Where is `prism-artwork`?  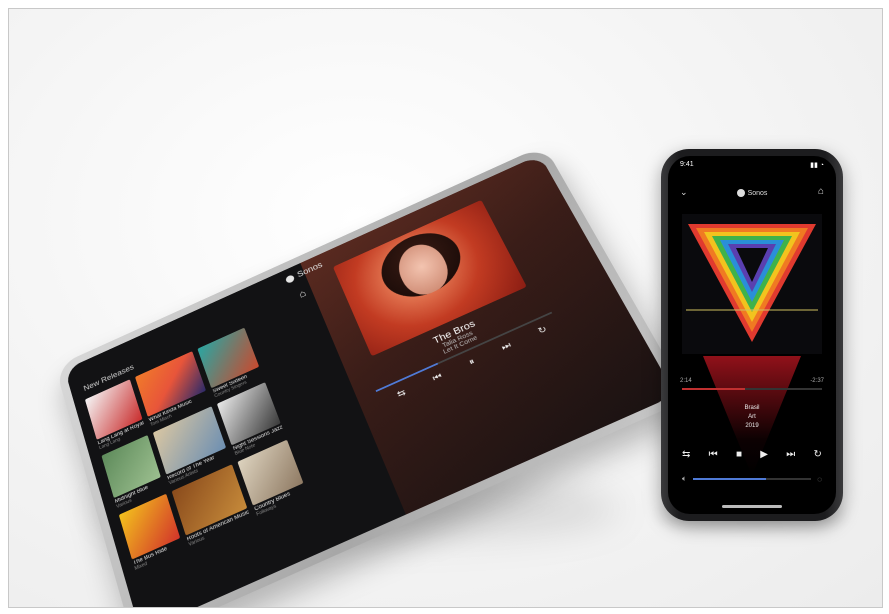 prism-artwork is located at coordinates (752, 283).